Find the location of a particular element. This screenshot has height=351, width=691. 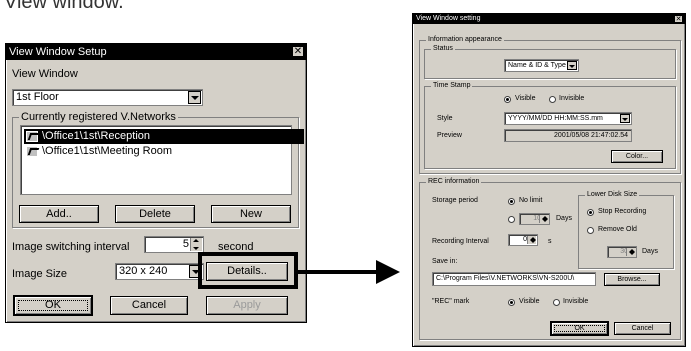

storage-period-label: Storage period is located at coordinates (455, 200).